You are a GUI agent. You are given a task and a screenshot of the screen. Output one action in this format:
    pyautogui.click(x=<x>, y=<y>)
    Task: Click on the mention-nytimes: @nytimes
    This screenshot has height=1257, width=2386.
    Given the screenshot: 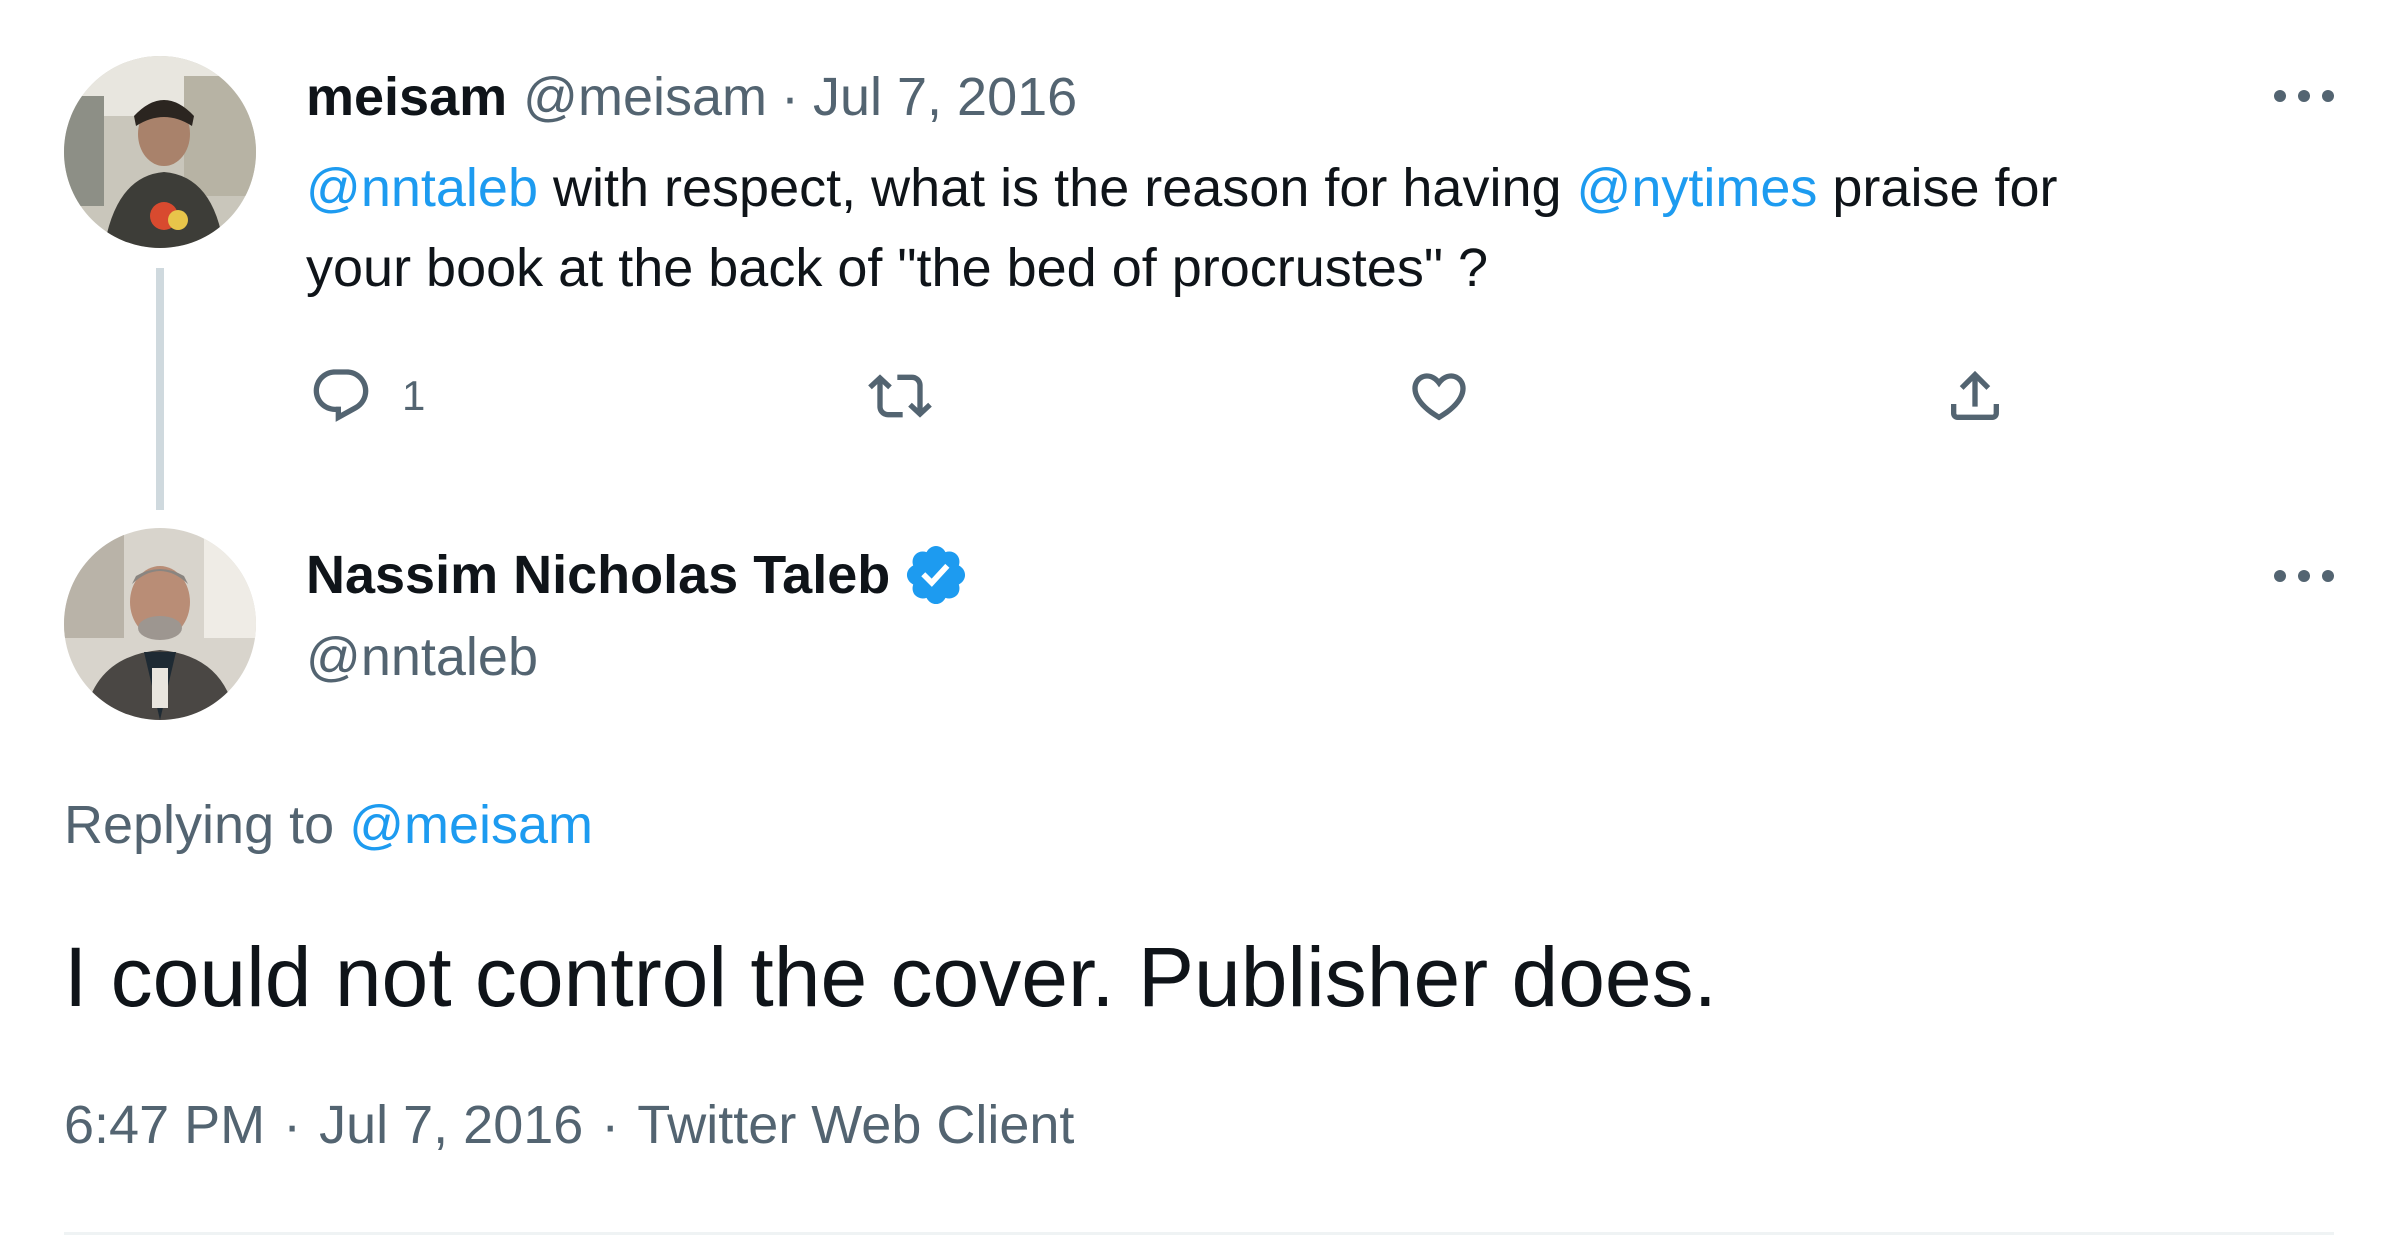 What is the action you would take?
    pyautogui.click(x=1697, y=188)
    